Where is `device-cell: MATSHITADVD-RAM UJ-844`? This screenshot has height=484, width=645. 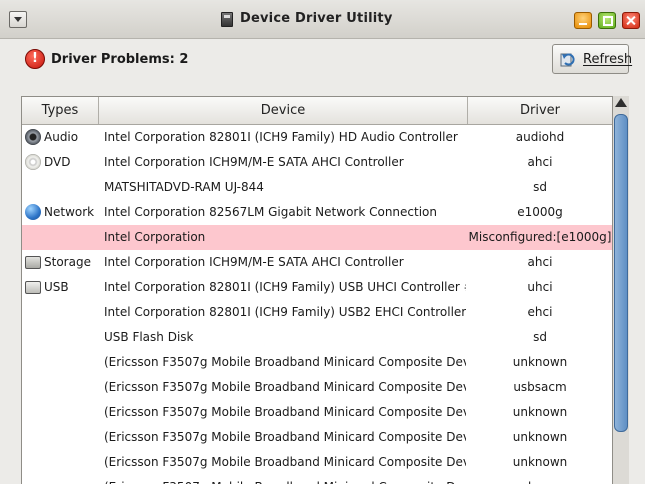
device-cell: MATSHITADVD-RAM UJ-844 is located at coordinates (184, 187).